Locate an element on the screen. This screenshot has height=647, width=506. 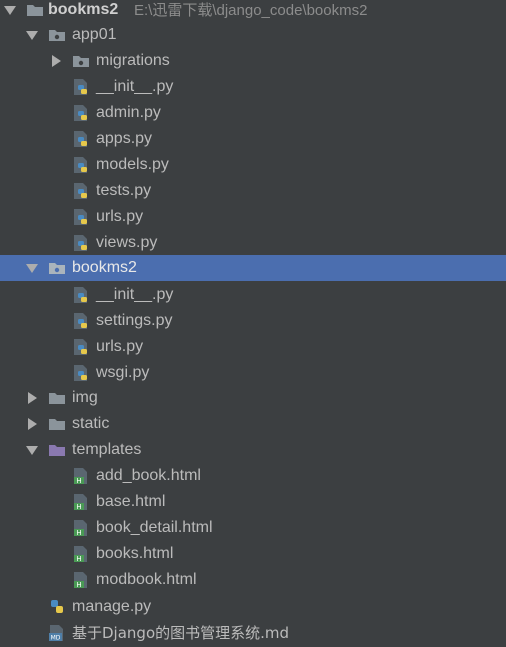
folder-name: bookms2 is located at coordinates (104, 267).